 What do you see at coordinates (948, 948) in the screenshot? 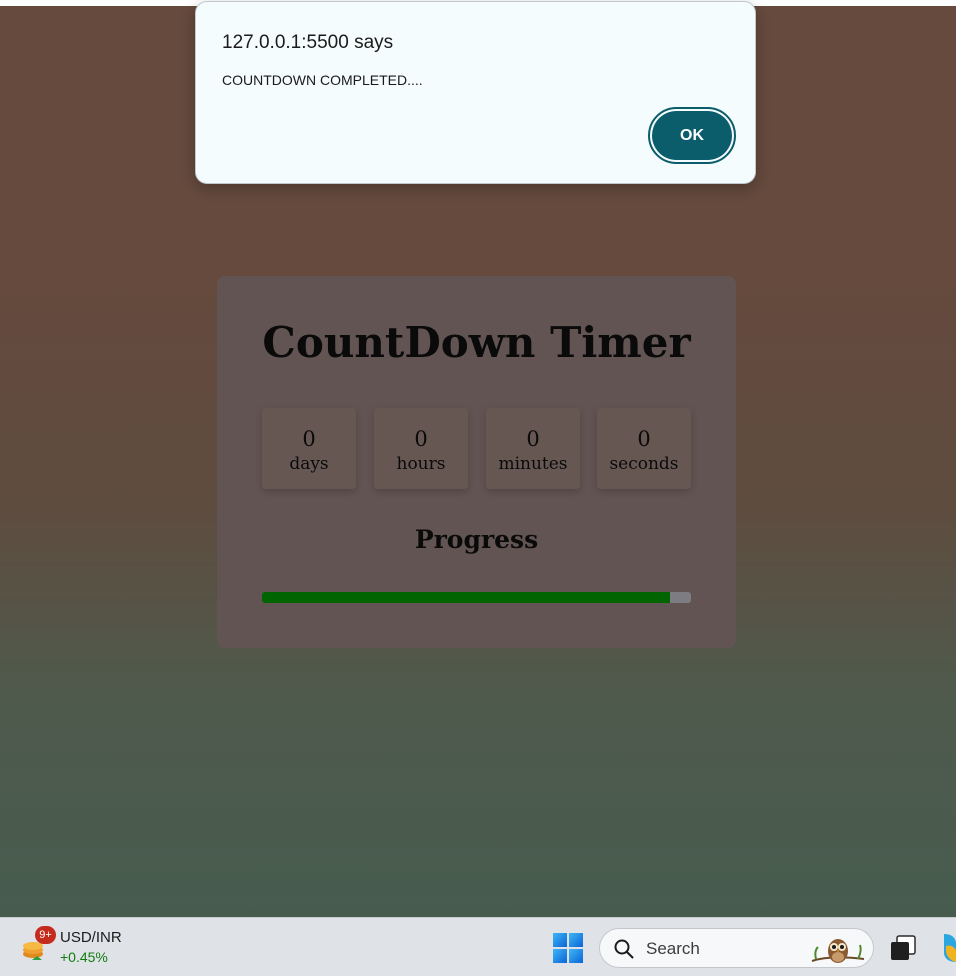
I see `copilot-icon` at bounding box center [948, 948].